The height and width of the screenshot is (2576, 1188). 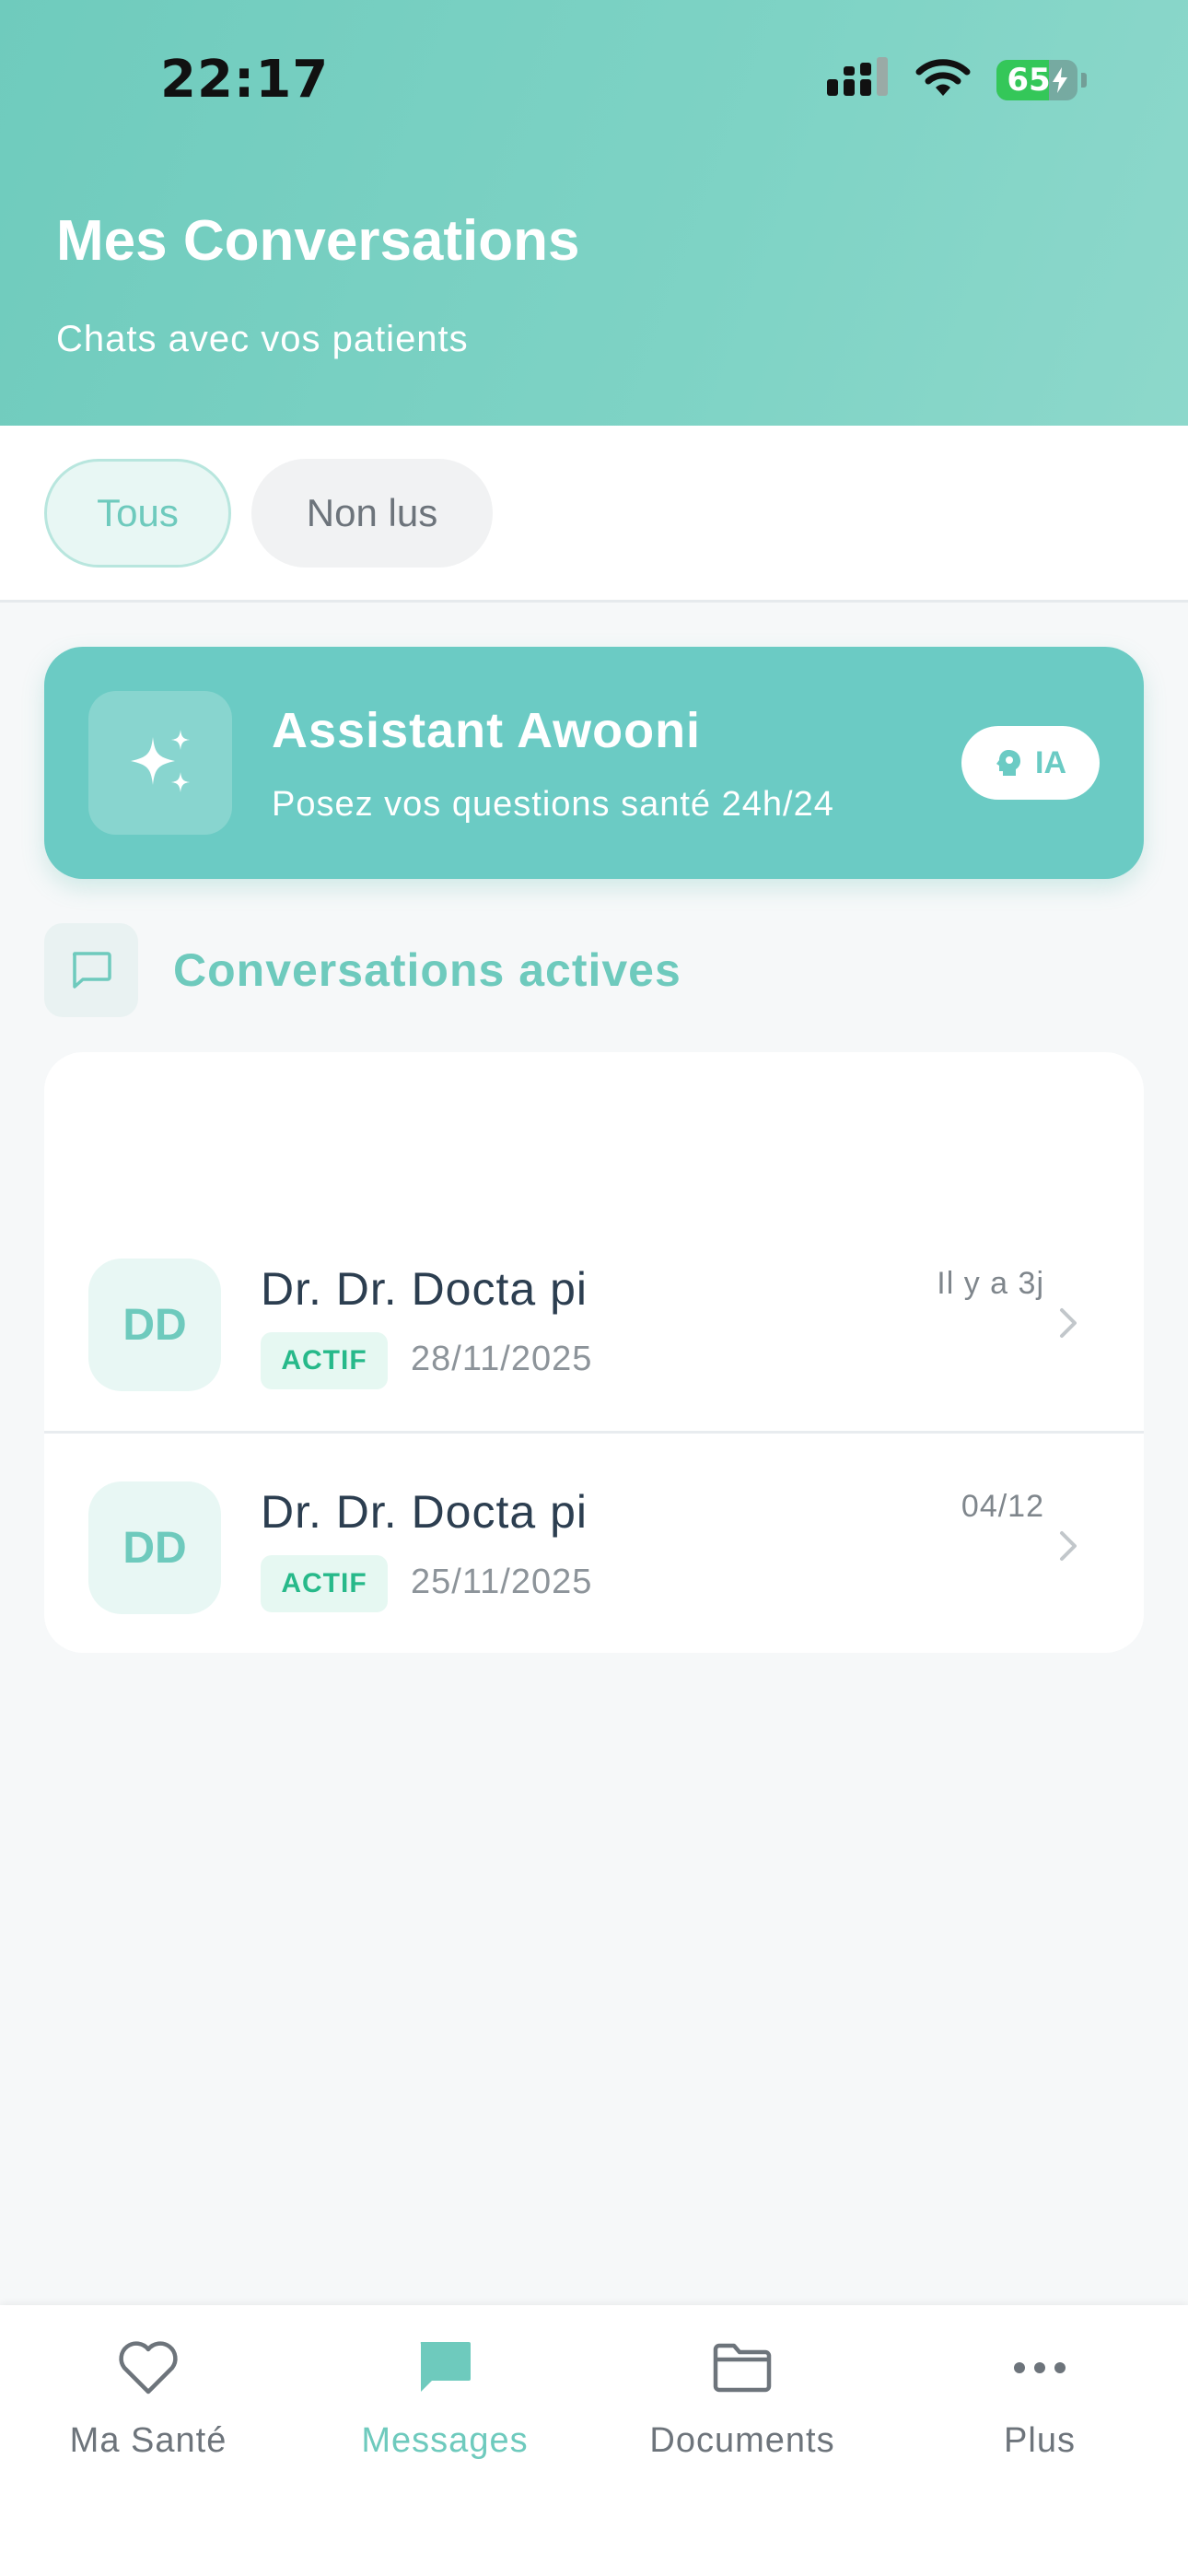 I want to click on assistant-subtitle: Posez vos questions santé 24h/24, so click(x=553, y=804).